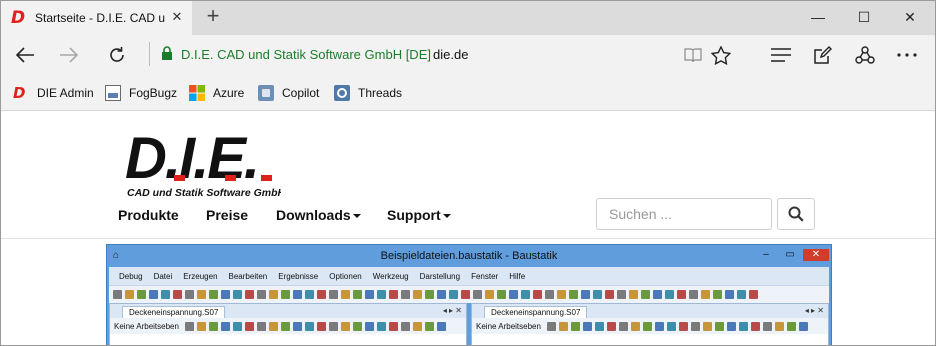  What do you see at coordinates (318, 215) in the screenshot?
I see `nav-downloads: Downloads` at bounding box center [318, 215].